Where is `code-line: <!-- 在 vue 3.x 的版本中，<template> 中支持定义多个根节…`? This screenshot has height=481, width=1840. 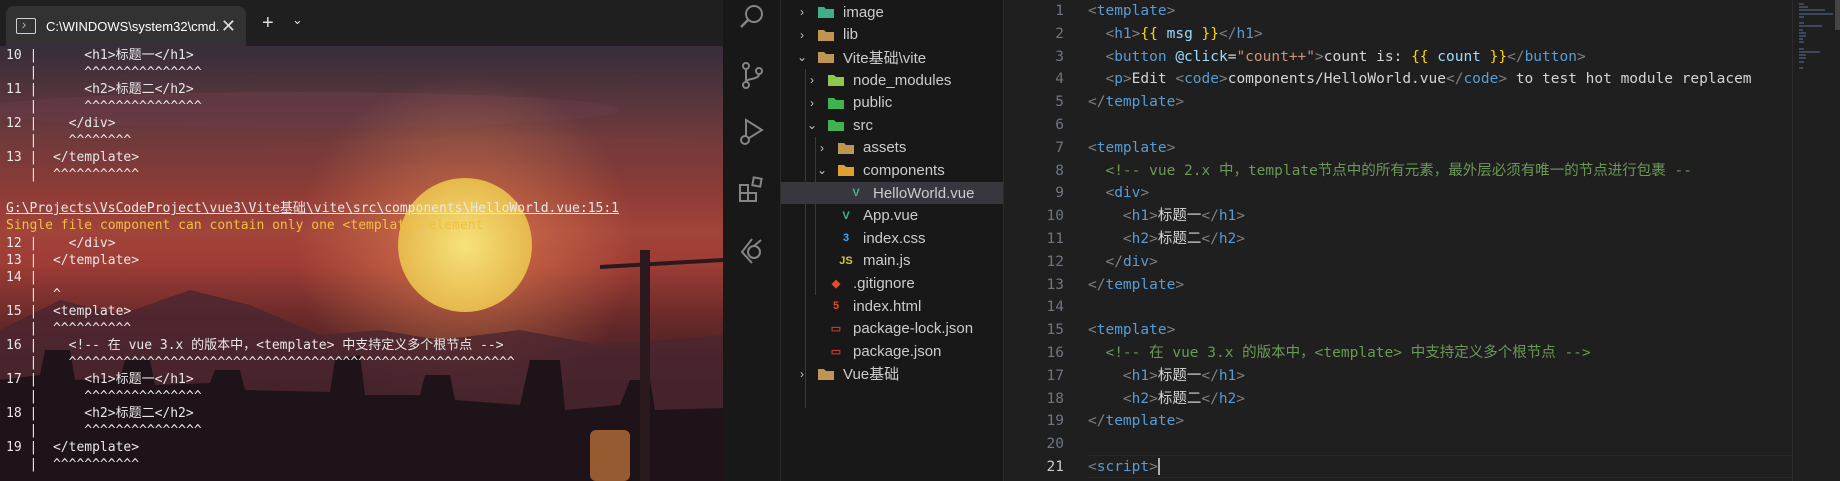 code-line: <!-- 在 vue 3.x 的版本中，<template> 中支持定义多个根节… is located at coordinates (1420, 353).